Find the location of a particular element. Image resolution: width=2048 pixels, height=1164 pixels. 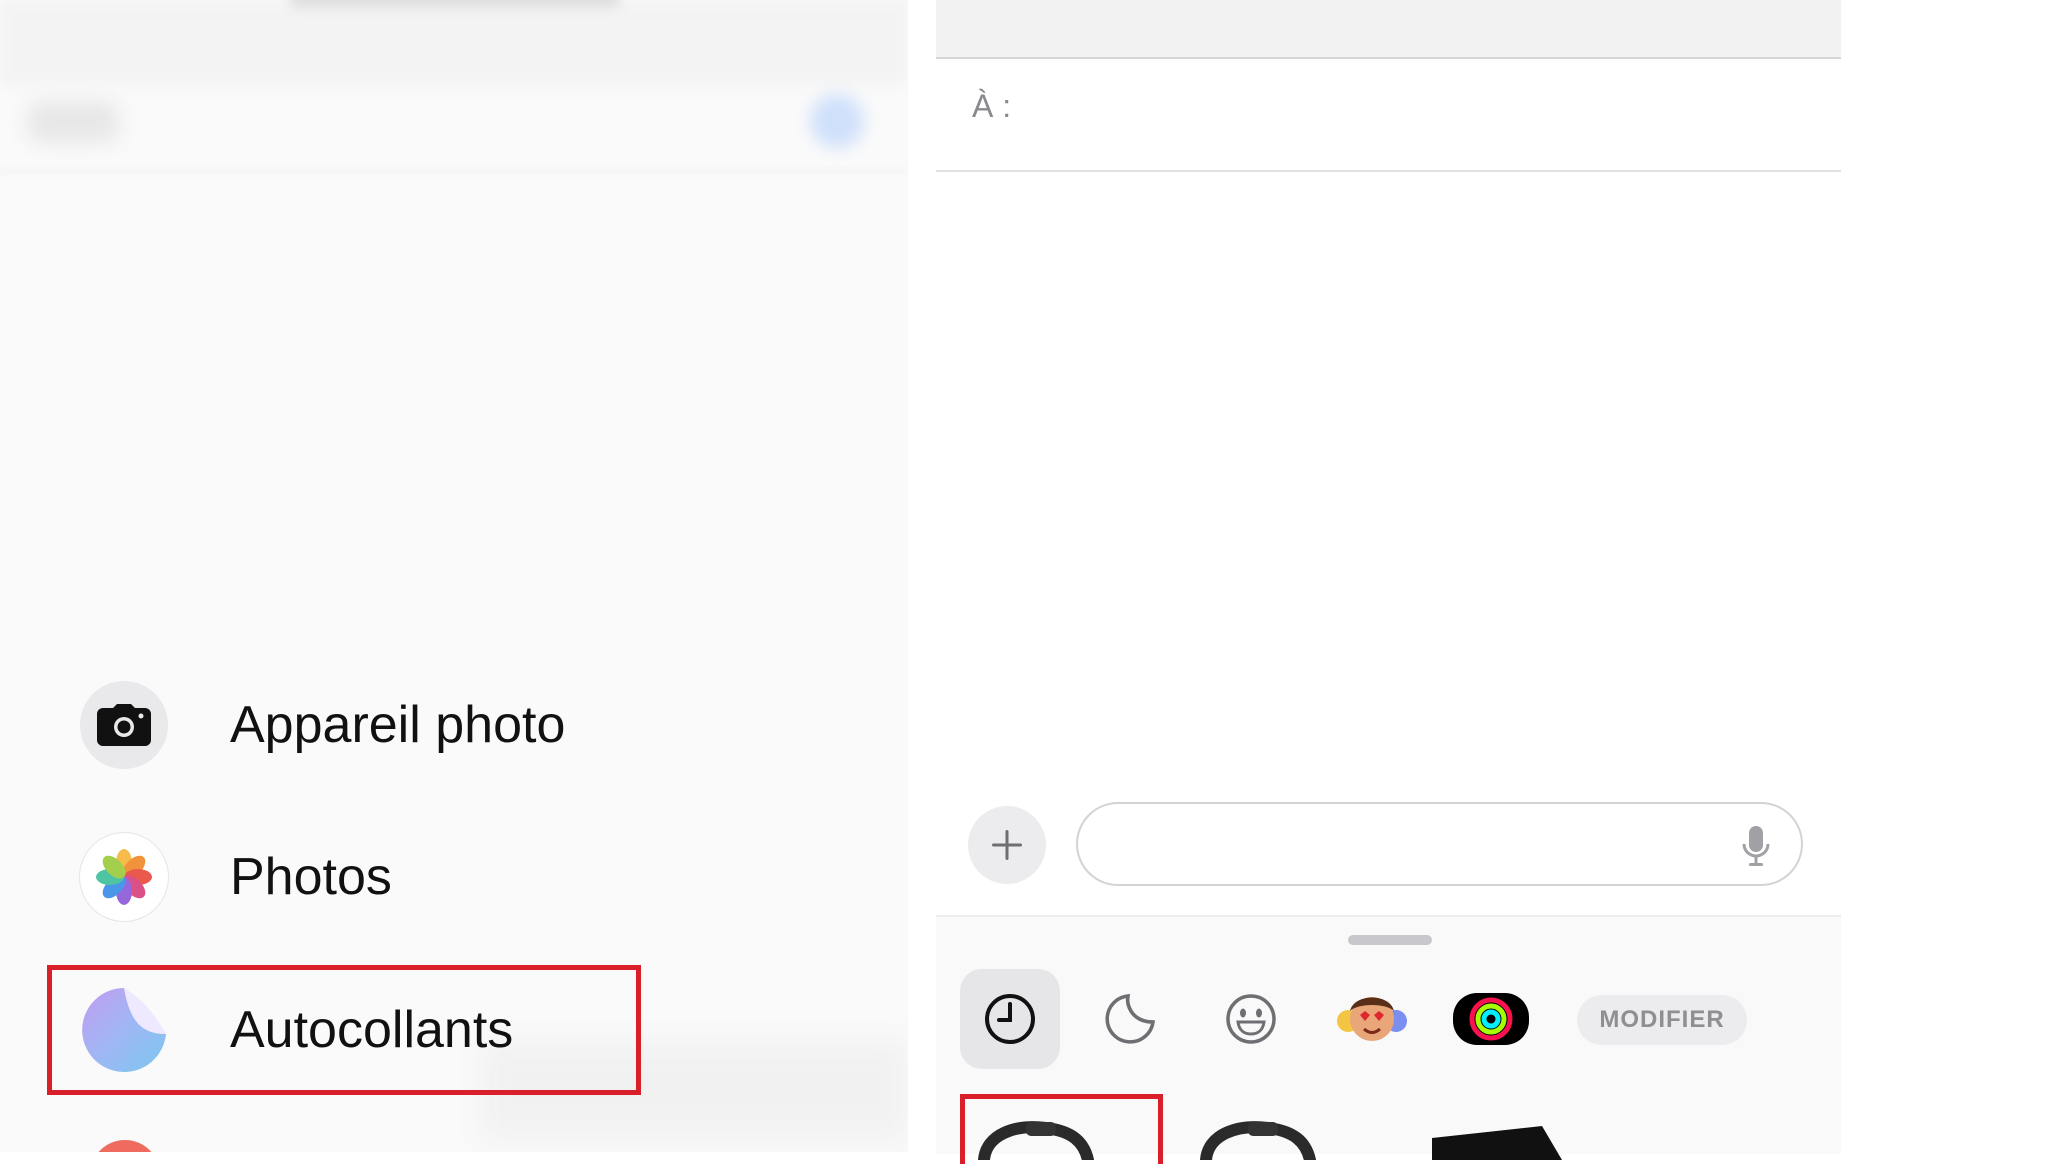

blurred-avatar is located at coordinates (837, 121).